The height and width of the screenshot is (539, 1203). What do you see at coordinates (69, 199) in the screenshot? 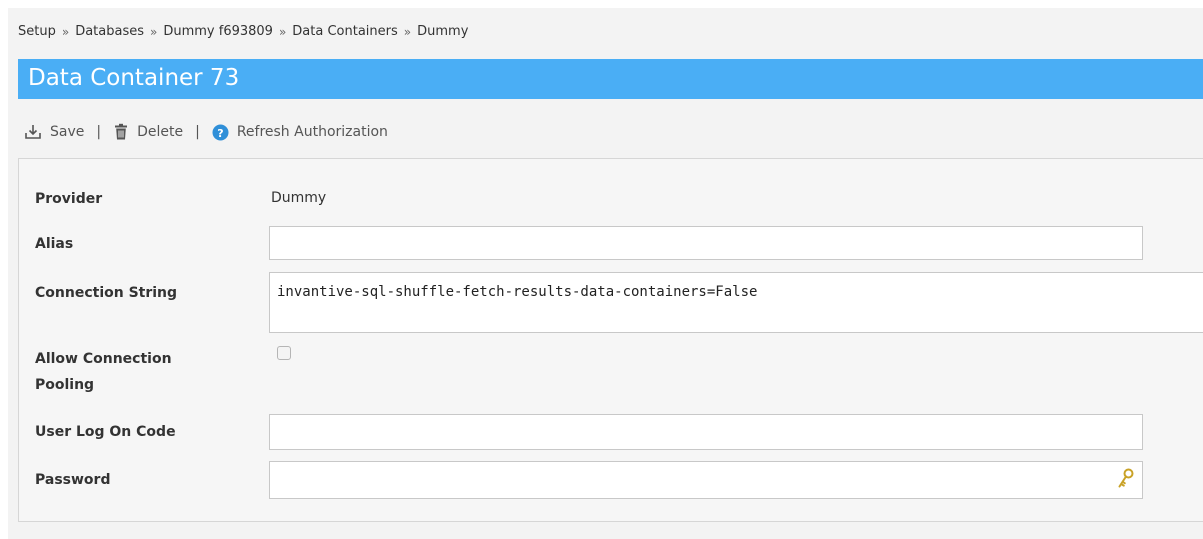
I see `provider-label: Provider` at bounding box center [69, 199].